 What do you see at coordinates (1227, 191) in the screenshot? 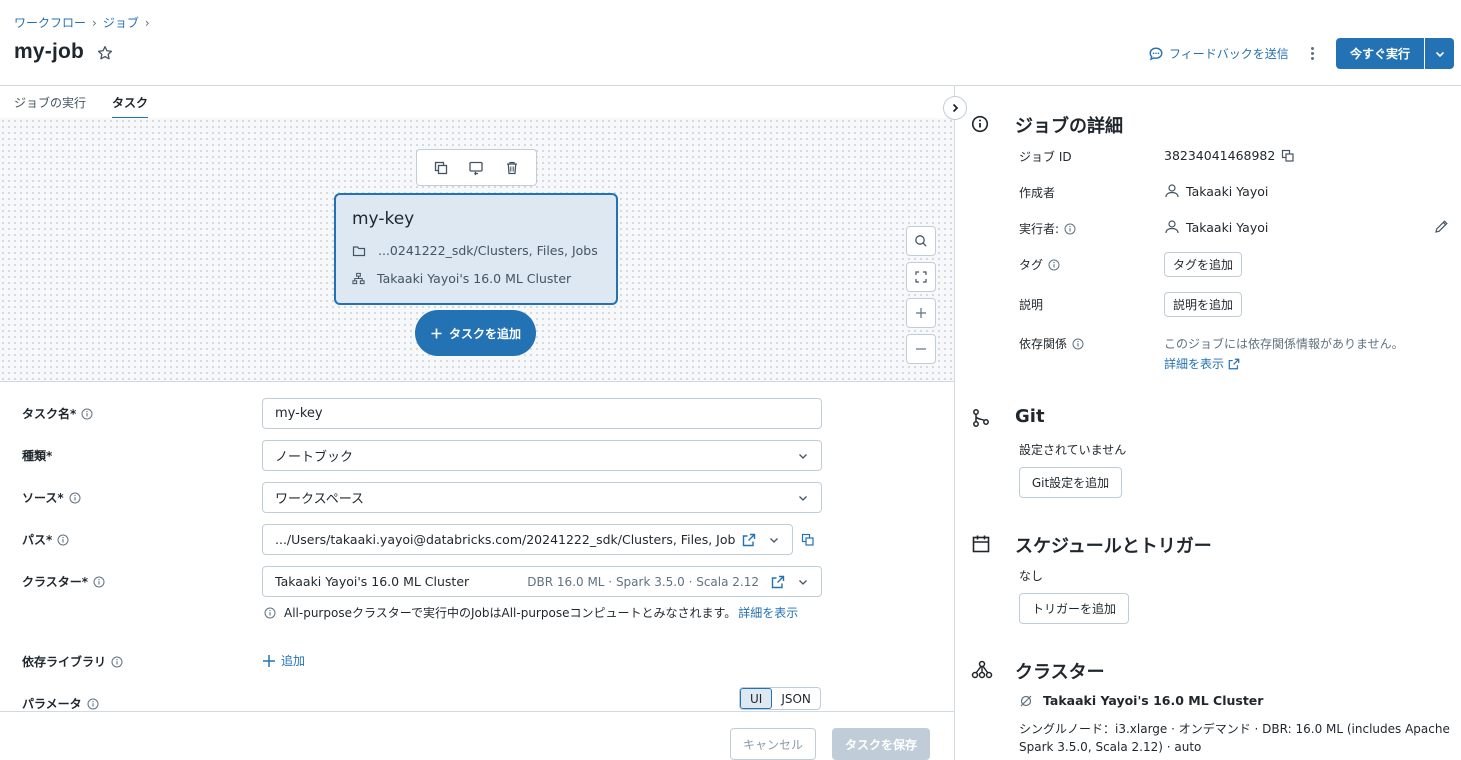
I see `creator-value: Takaaki Yayoi` at bounding box center [1227, 191].